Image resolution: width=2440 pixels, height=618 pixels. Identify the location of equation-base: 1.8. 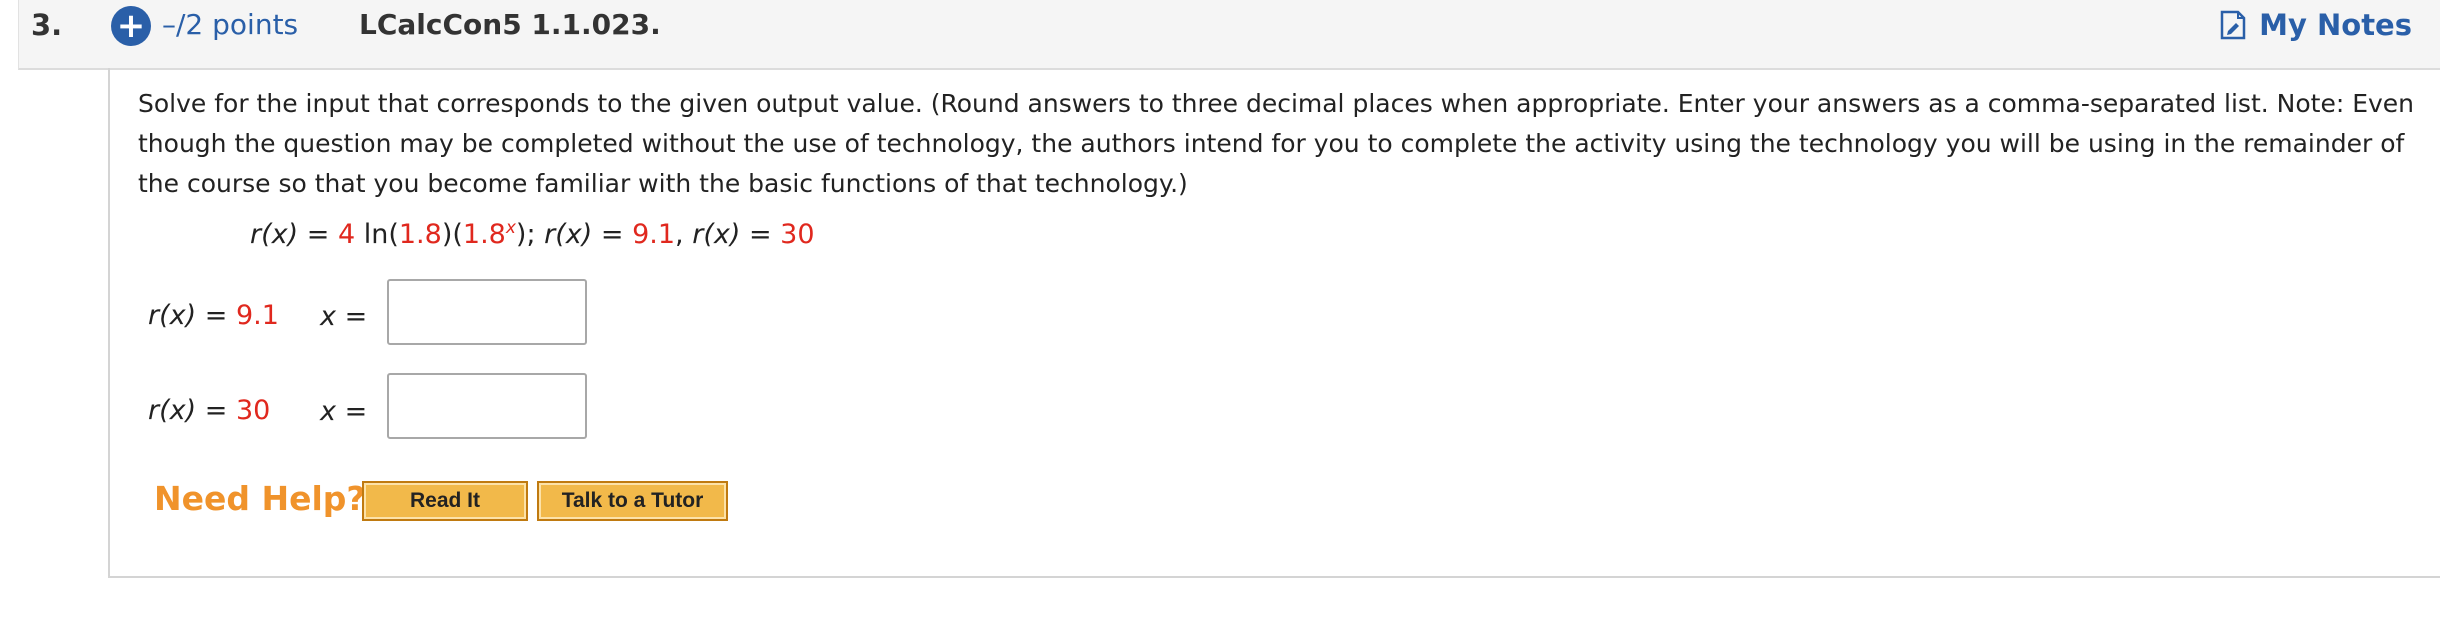
(484, 234).